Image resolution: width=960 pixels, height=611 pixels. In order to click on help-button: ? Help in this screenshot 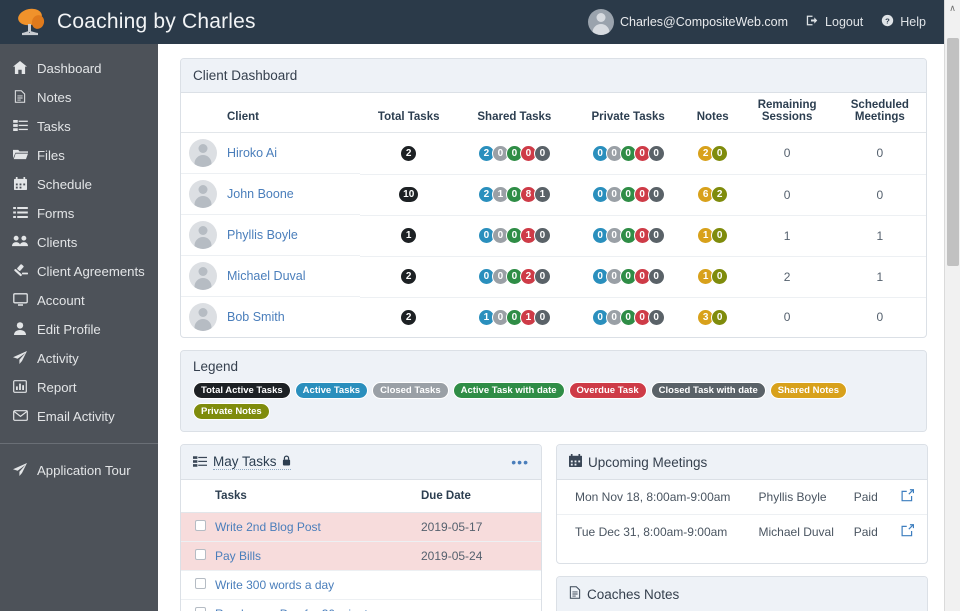, I will do `click(903, 22)`.